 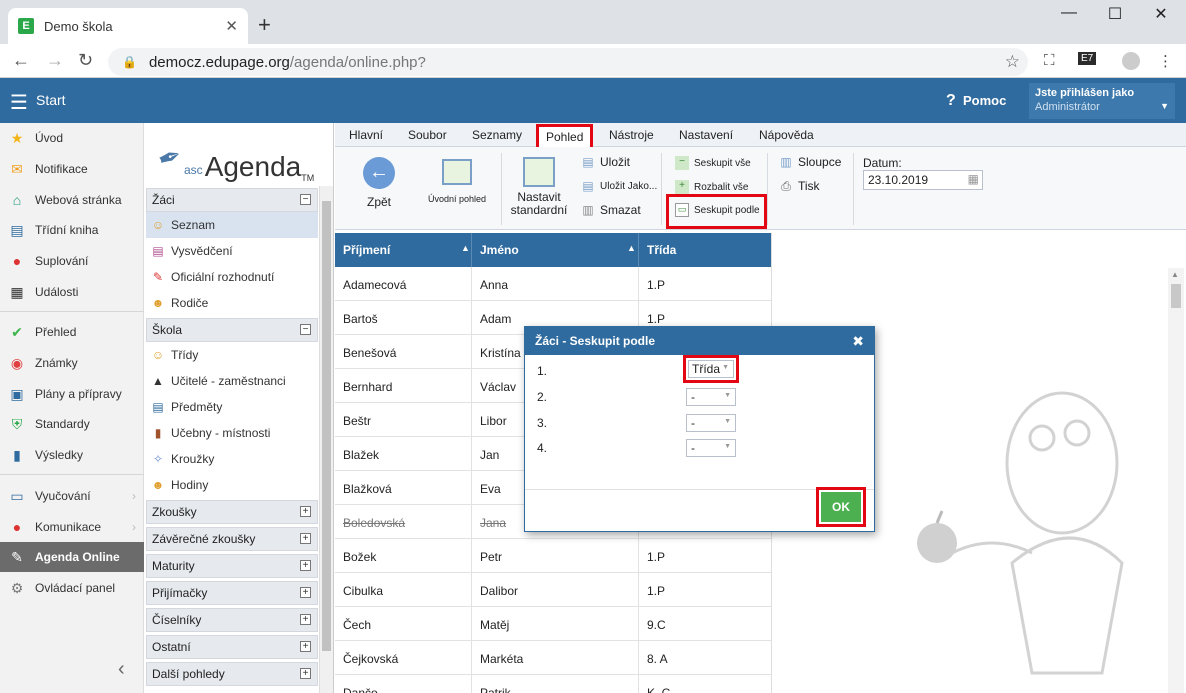 What do you see at coordinates (72, 588) in the screenshot?
I see `nav-item-ovladaci-panel: ⚙ Ovládací panel` at bounding box center [72, 588].